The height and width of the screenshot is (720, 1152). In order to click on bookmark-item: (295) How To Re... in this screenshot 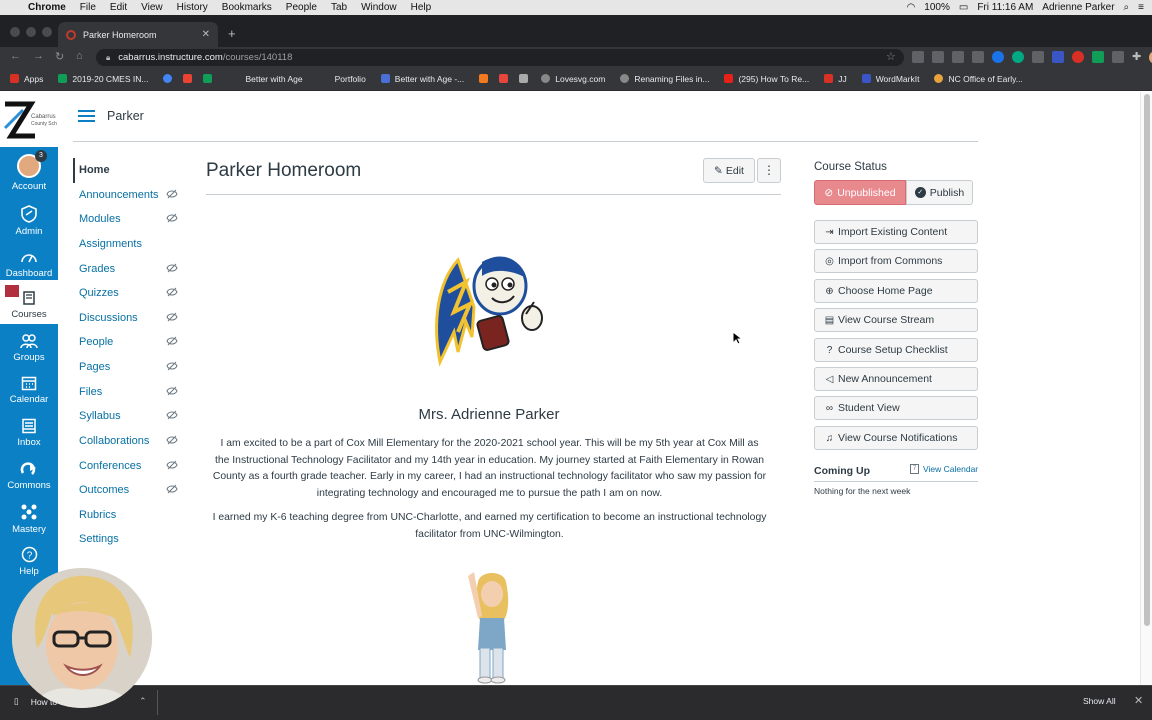, I will do `click(766, 79)`.